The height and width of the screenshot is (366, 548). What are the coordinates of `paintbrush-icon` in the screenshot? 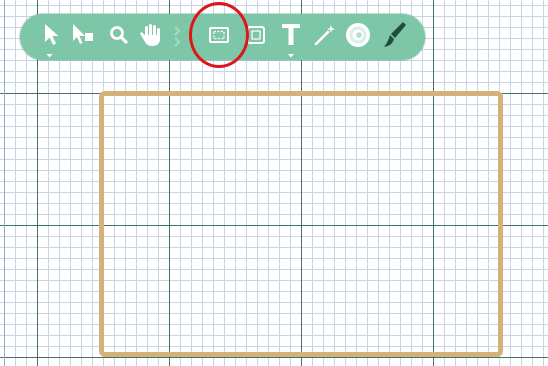 It's located at (395, 34).